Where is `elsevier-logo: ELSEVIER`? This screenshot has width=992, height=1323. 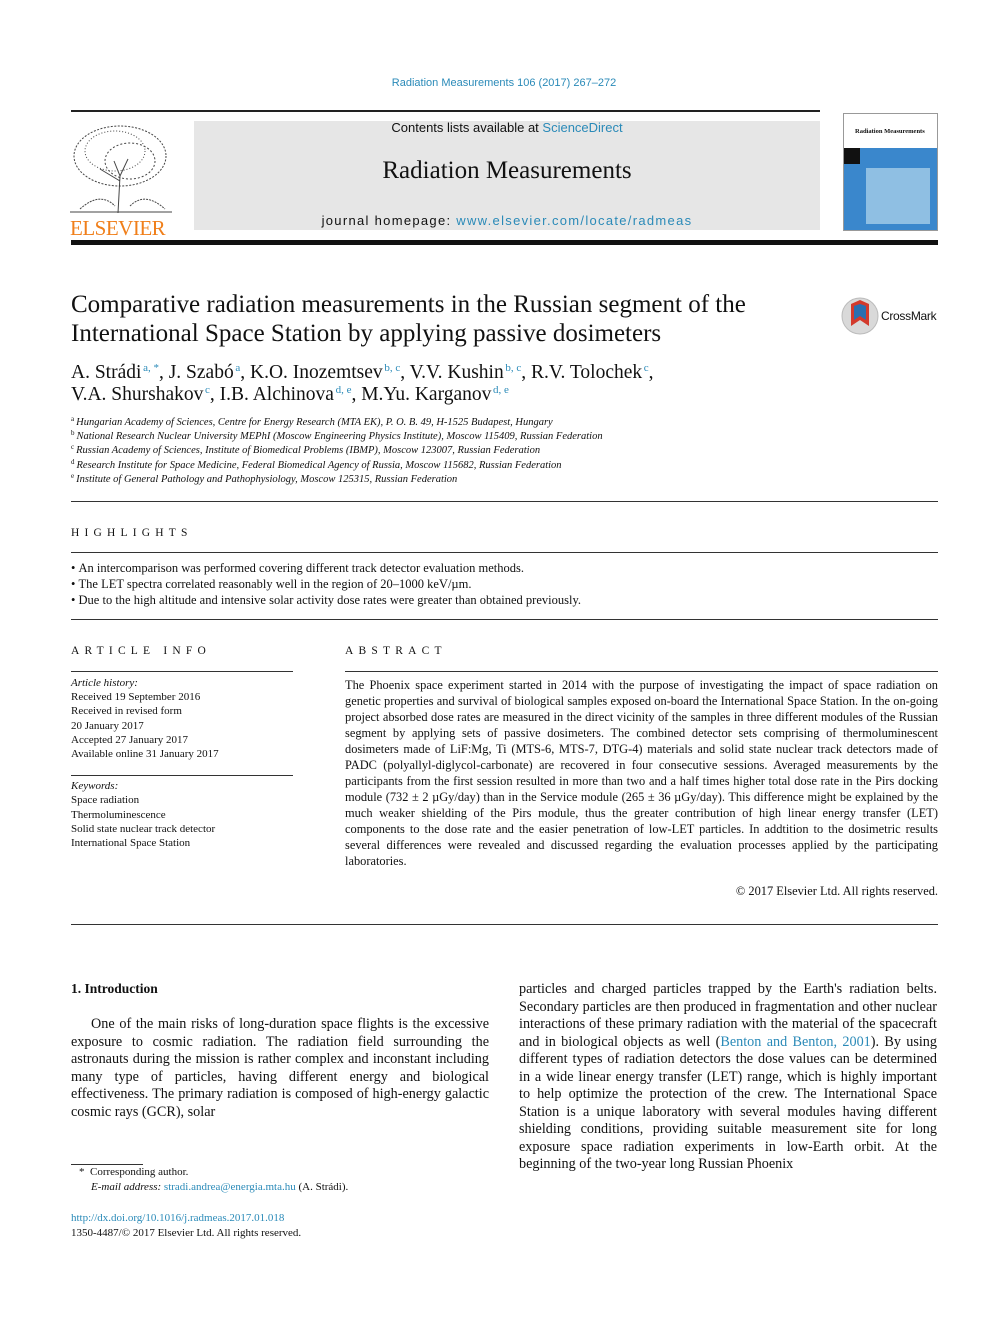 elsevier-logo: ELSEVIER is located at coordinates (121, 180).